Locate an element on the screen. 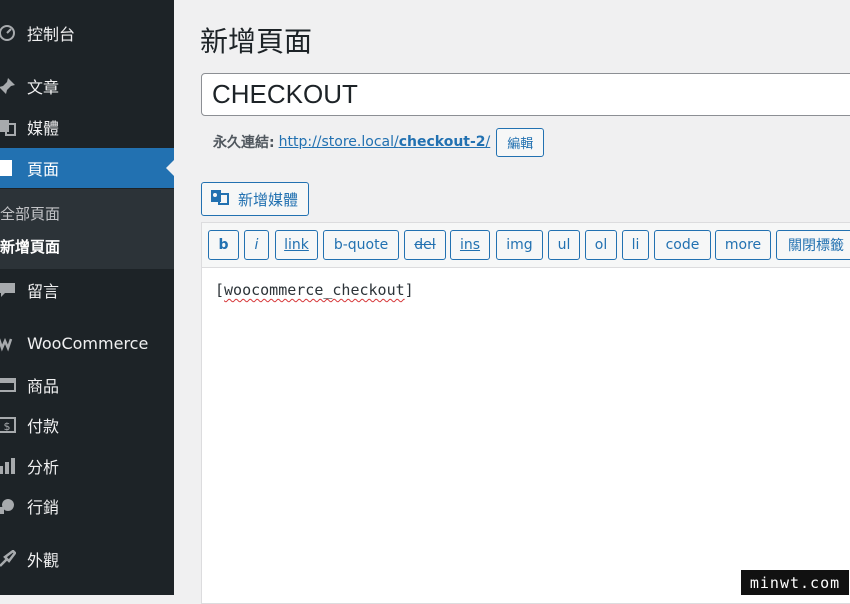 Image resolution: width=850 pixels, height=604 pixels. quicktag-link-button: link is located at coordinates (296, 245).